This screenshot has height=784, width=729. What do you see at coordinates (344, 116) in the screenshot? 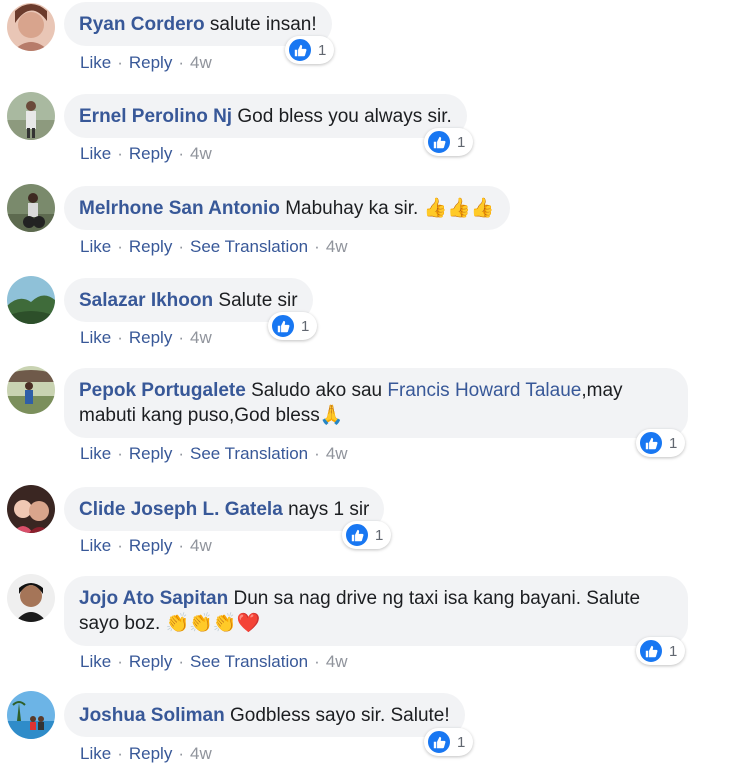
I see `comment-text: God bless you always sir.` at bounding box center [344, 116].